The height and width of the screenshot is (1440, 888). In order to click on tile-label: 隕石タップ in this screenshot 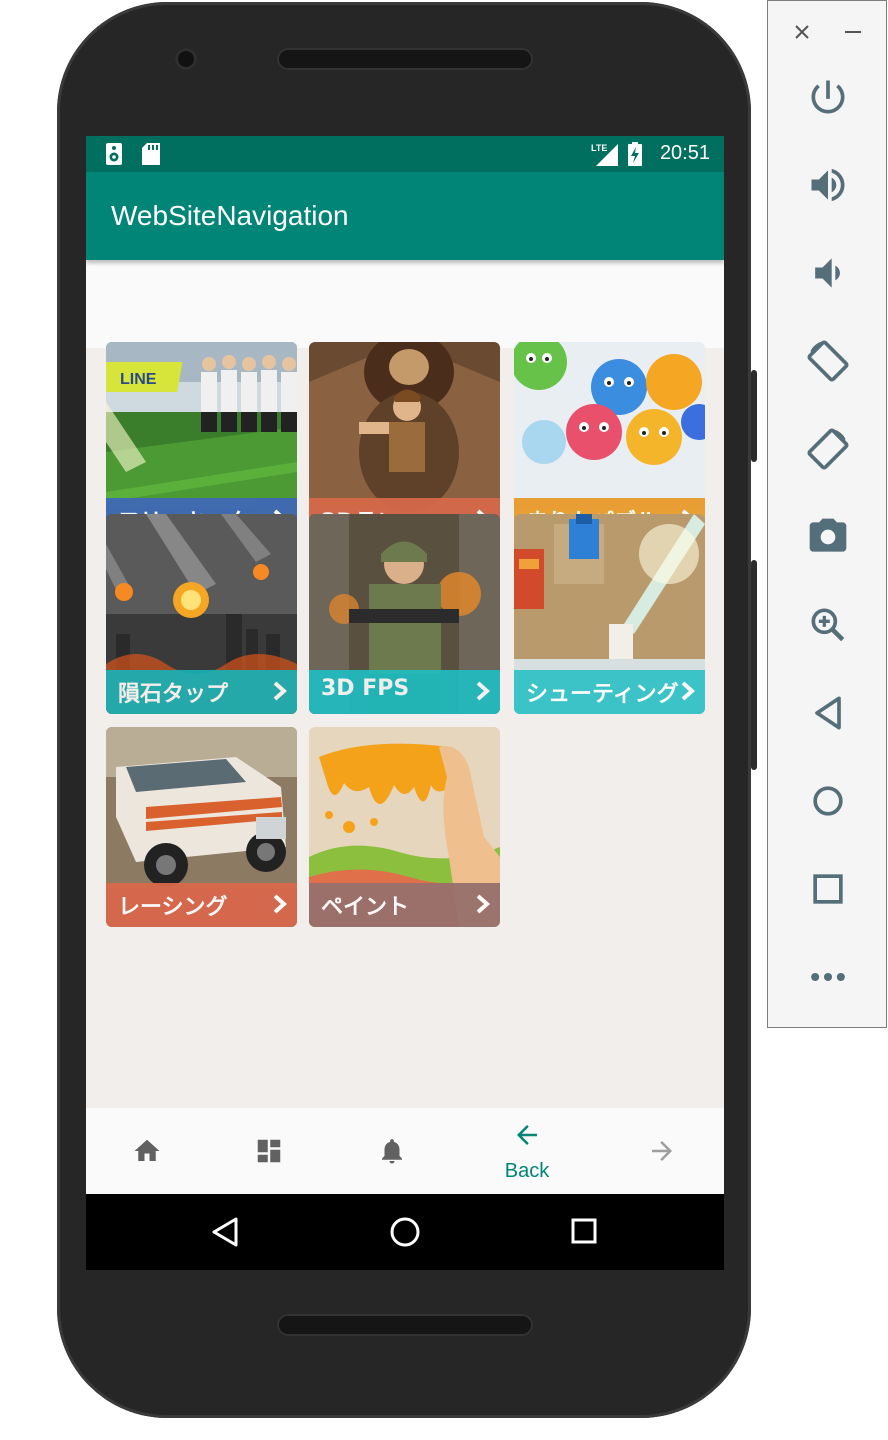, I will do `click(173, 694)`.